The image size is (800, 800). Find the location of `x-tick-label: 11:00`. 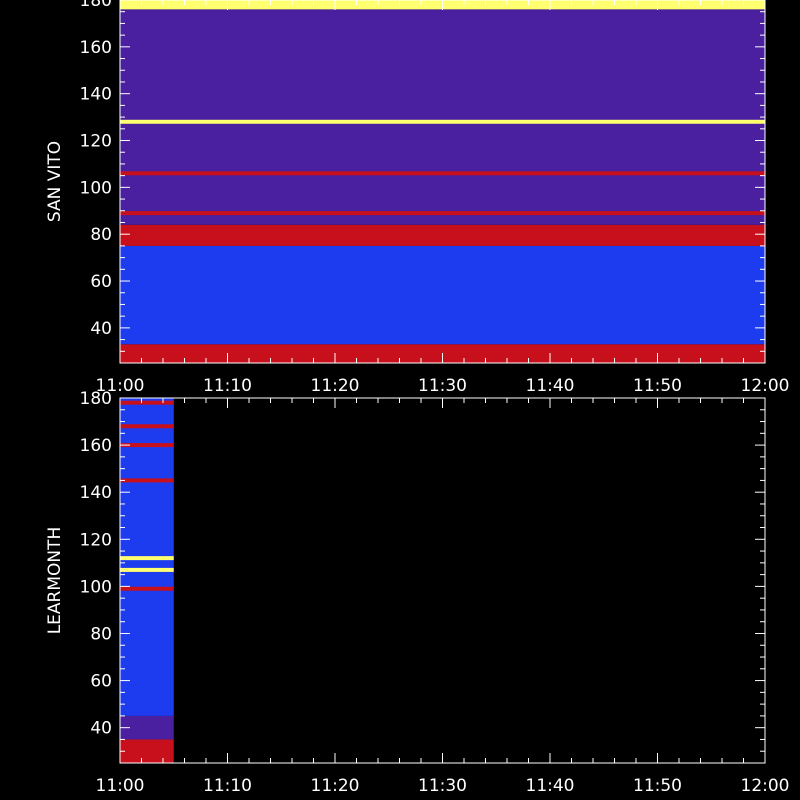

x-tick-label: 11:00 is located at coordinates (120, 786).